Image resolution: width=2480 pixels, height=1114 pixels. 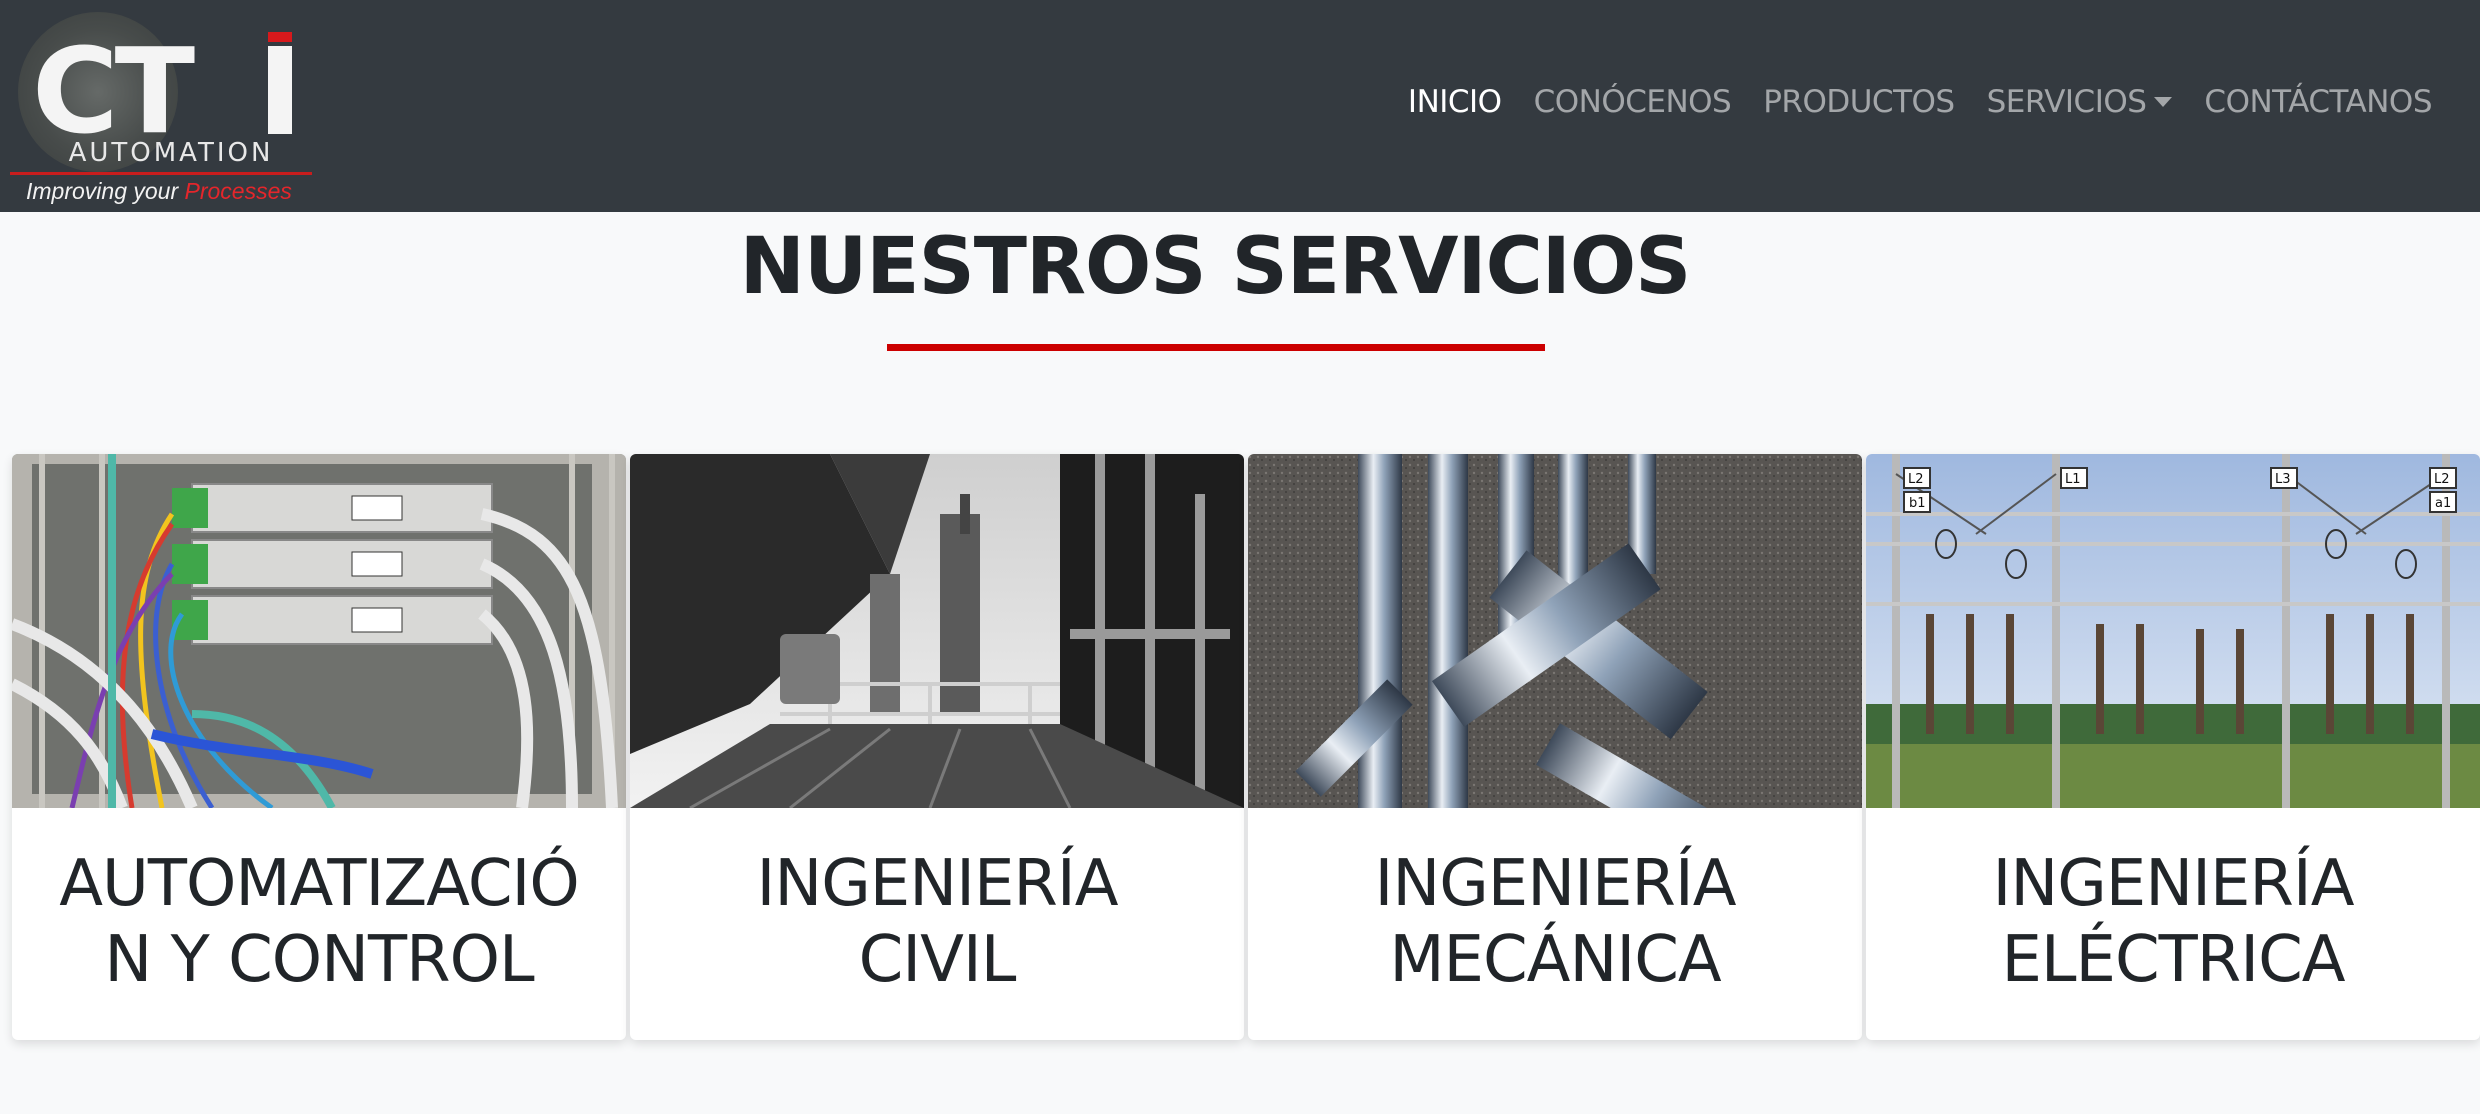 I want to click on service-title-line2: ELÉCTRICA, so click(x=2173, y=960).